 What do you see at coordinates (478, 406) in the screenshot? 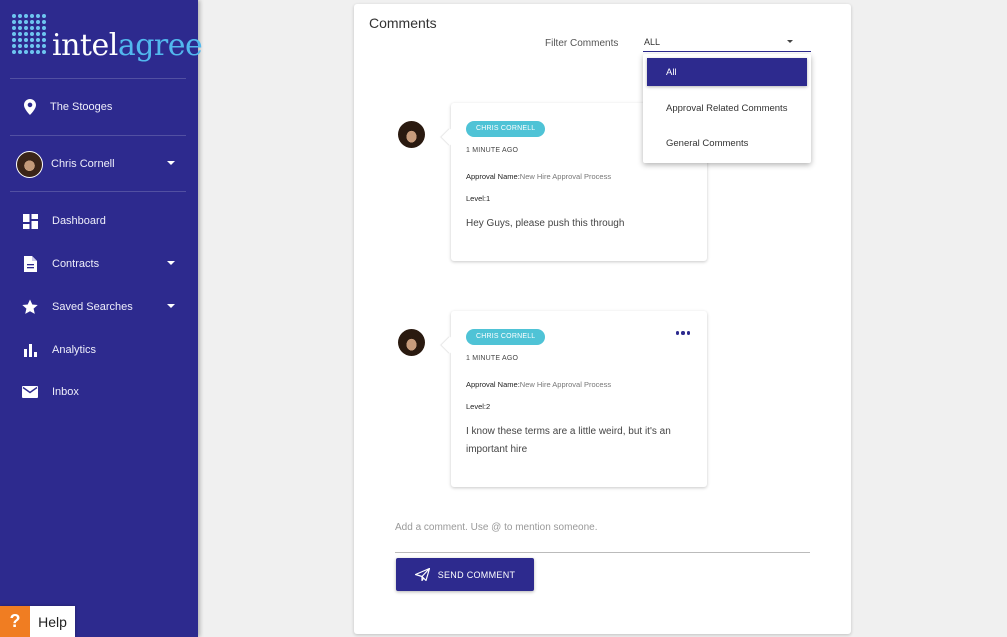
I see `approval-level: Level:2` at bounding box center [478, 406].